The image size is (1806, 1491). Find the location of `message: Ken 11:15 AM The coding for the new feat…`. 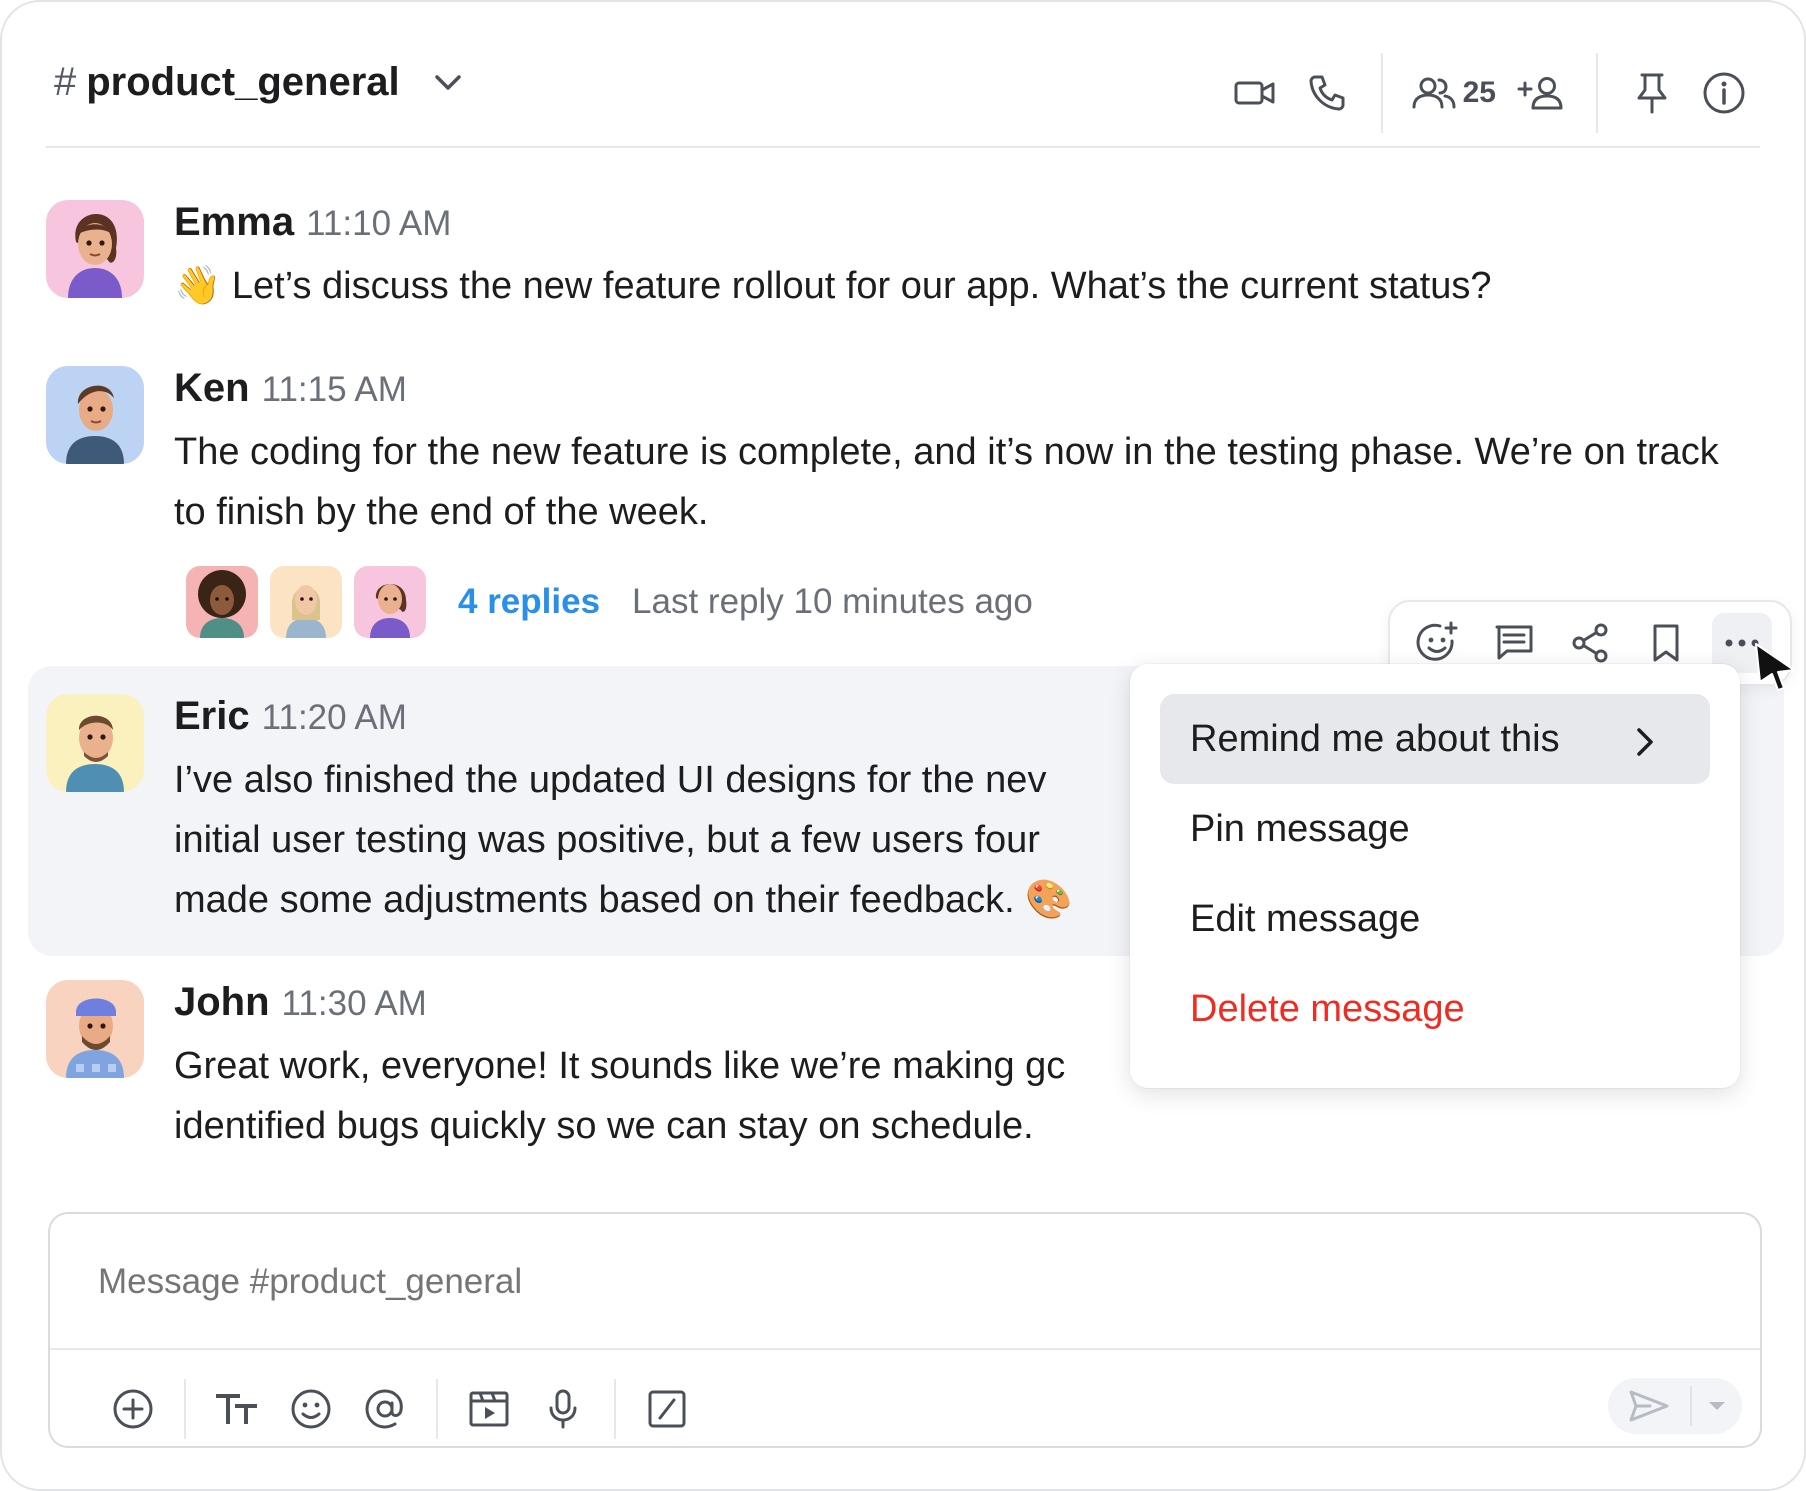

message: Ken 11:15 AM The coding for the new feat… is located at coordinates (903, 451).